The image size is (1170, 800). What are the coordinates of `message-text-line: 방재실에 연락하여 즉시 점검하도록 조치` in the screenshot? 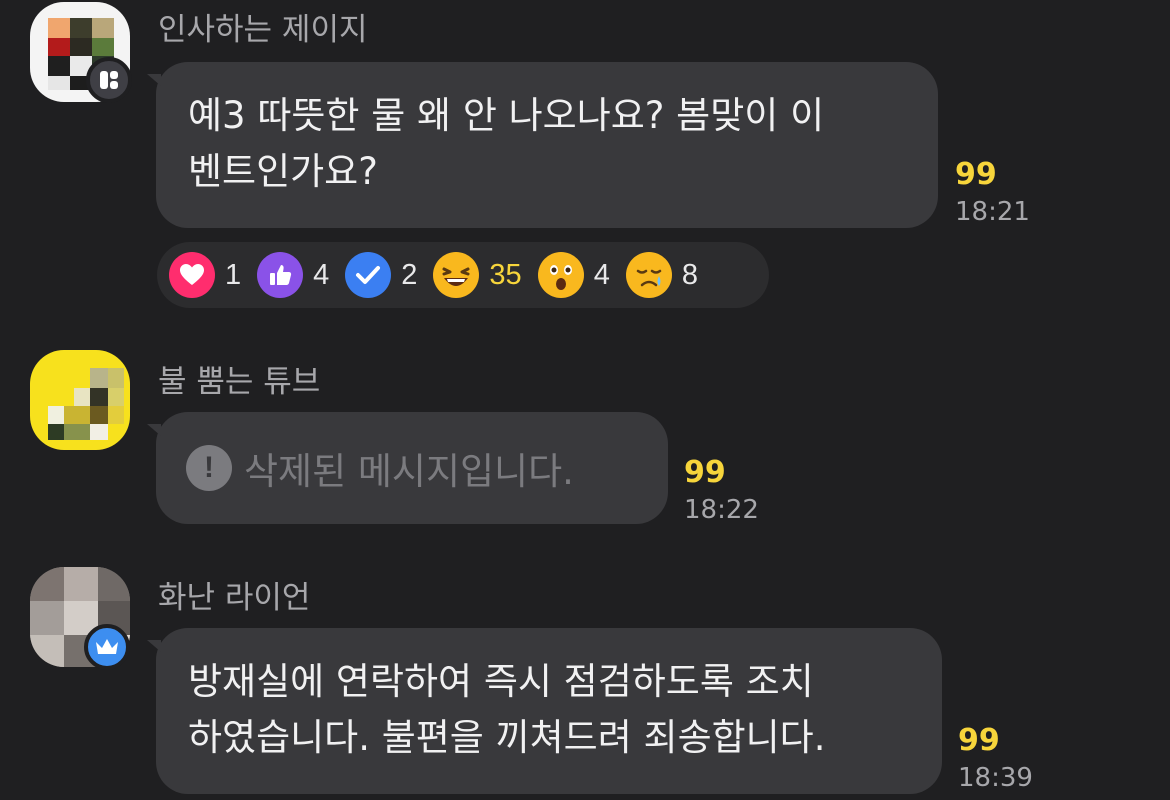 It's located at (501, 681).